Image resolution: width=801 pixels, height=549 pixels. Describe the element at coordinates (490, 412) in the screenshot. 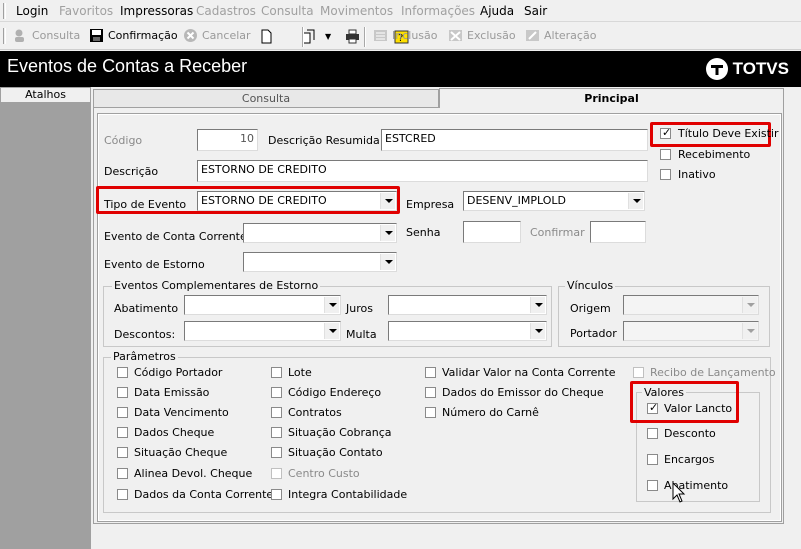

I see `numero-carne-label: Número do Carnê` at that location.